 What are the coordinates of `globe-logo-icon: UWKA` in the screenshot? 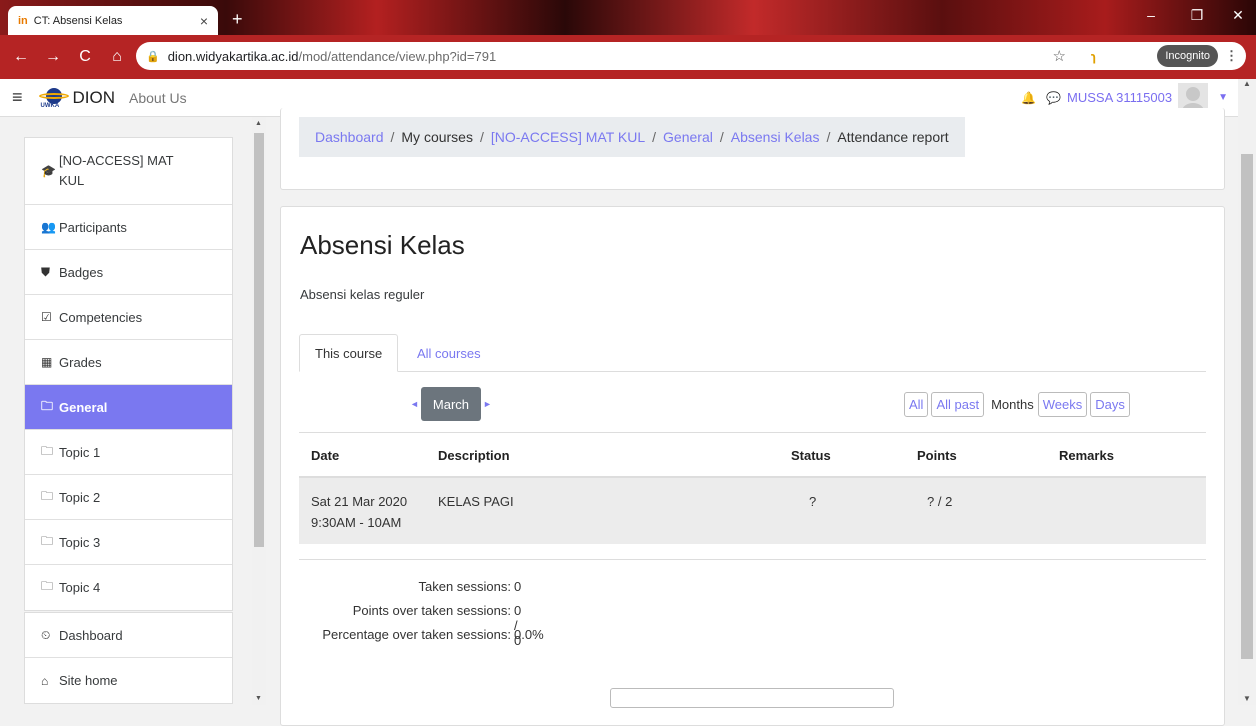 It's located at (53, 98).